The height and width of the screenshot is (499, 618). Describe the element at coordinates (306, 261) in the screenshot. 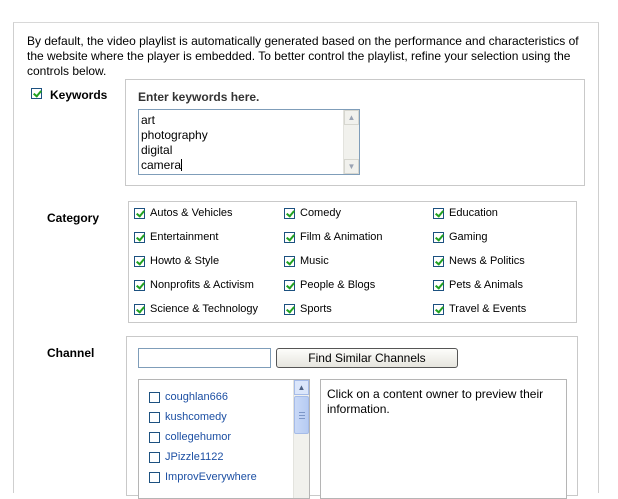

I see `category-music: Music` at that location.